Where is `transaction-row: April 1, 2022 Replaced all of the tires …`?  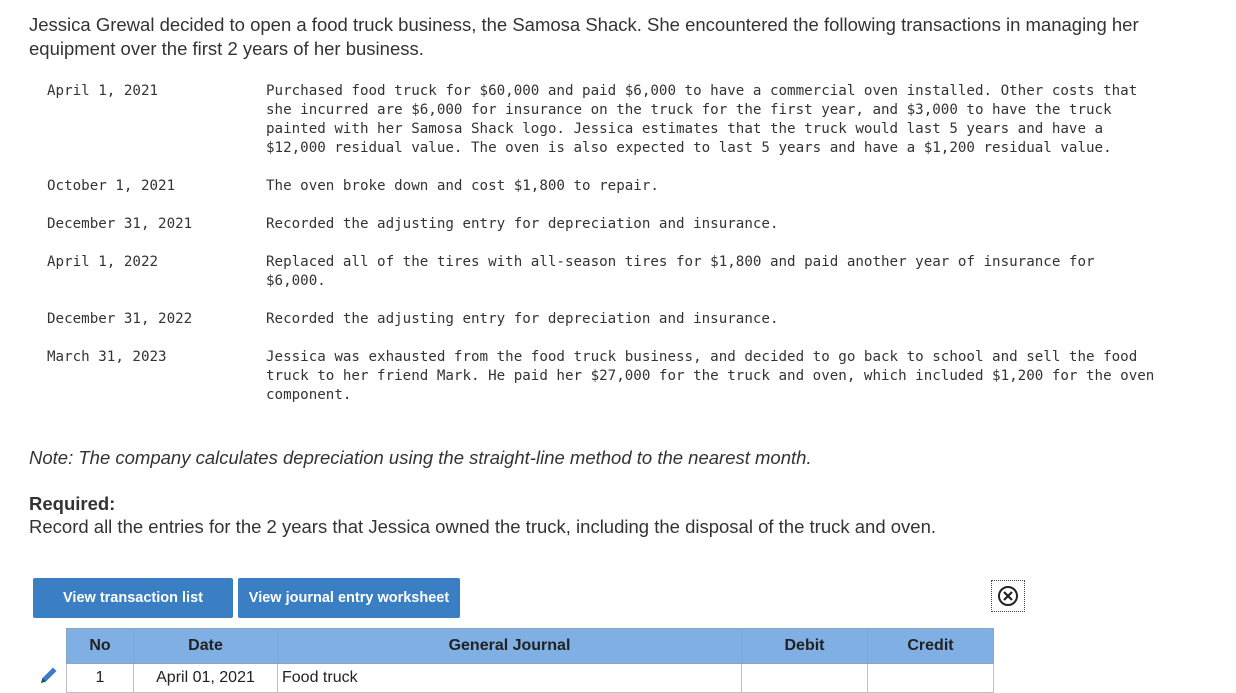
transaction-row: April 1, 2022 Replaced all of the tires … is located at coordinates (602, 281).